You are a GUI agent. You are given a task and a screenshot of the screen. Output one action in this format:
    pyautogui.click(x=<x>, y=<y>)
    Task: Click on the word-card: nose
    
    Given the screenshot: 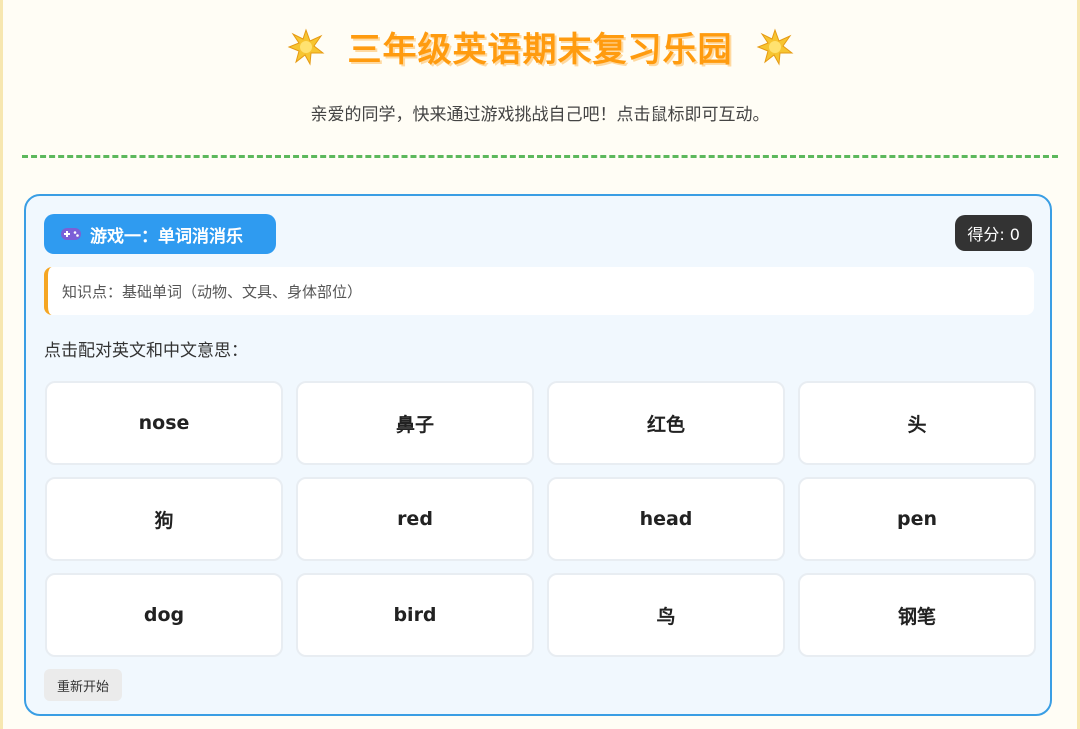 What is the action you would take?
    pyautogui.click(x=164, y=423)
    